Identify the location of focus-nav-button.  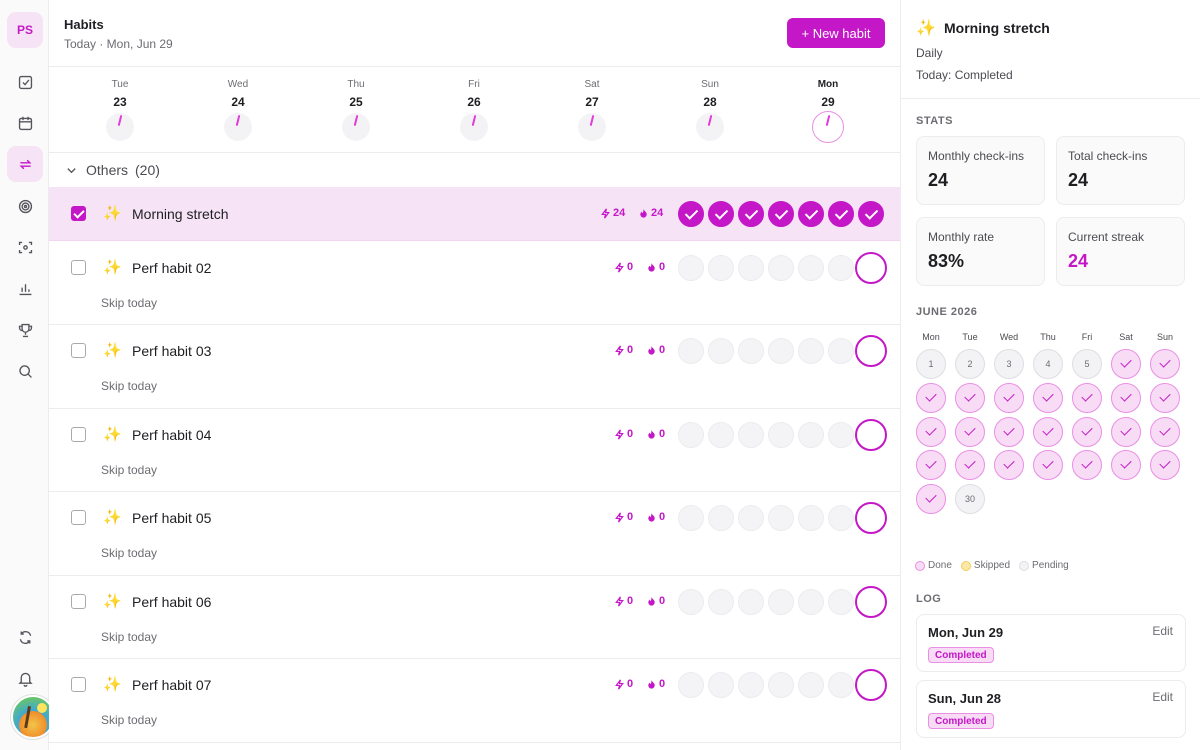
(25, 206).